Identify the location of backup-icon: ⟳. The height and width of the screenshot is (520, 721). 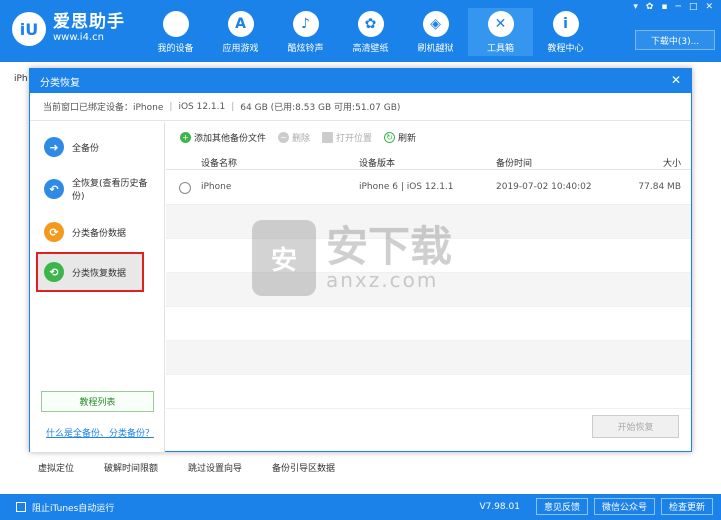
(54, 232).